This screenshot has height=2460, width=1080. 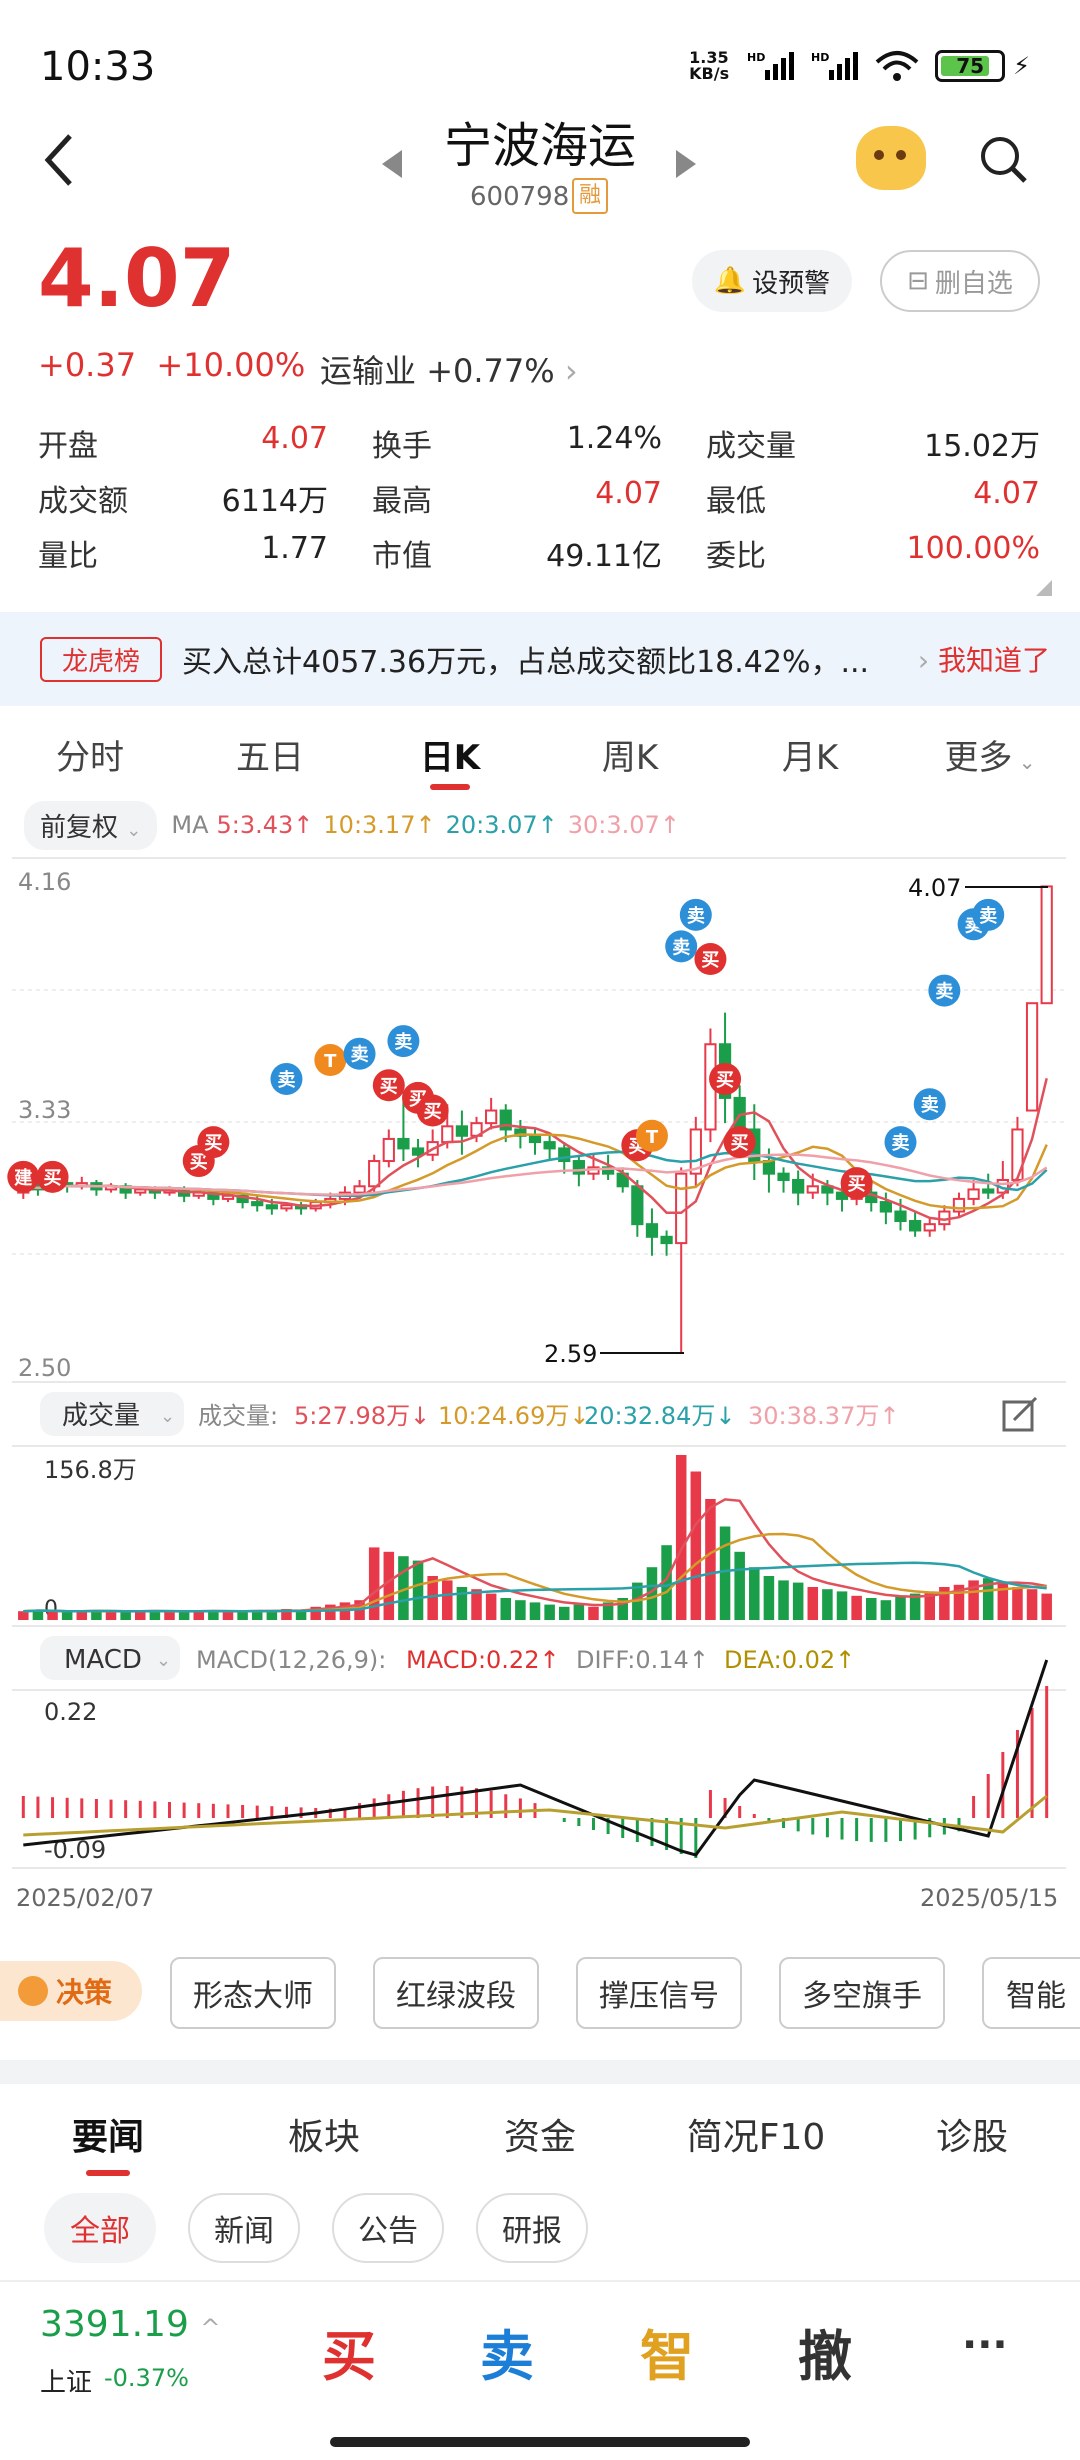 What do you see at coordinates (535, 1572) in the screenshot?
I see `volume-ma-line` at bounding box center [535, 1572].